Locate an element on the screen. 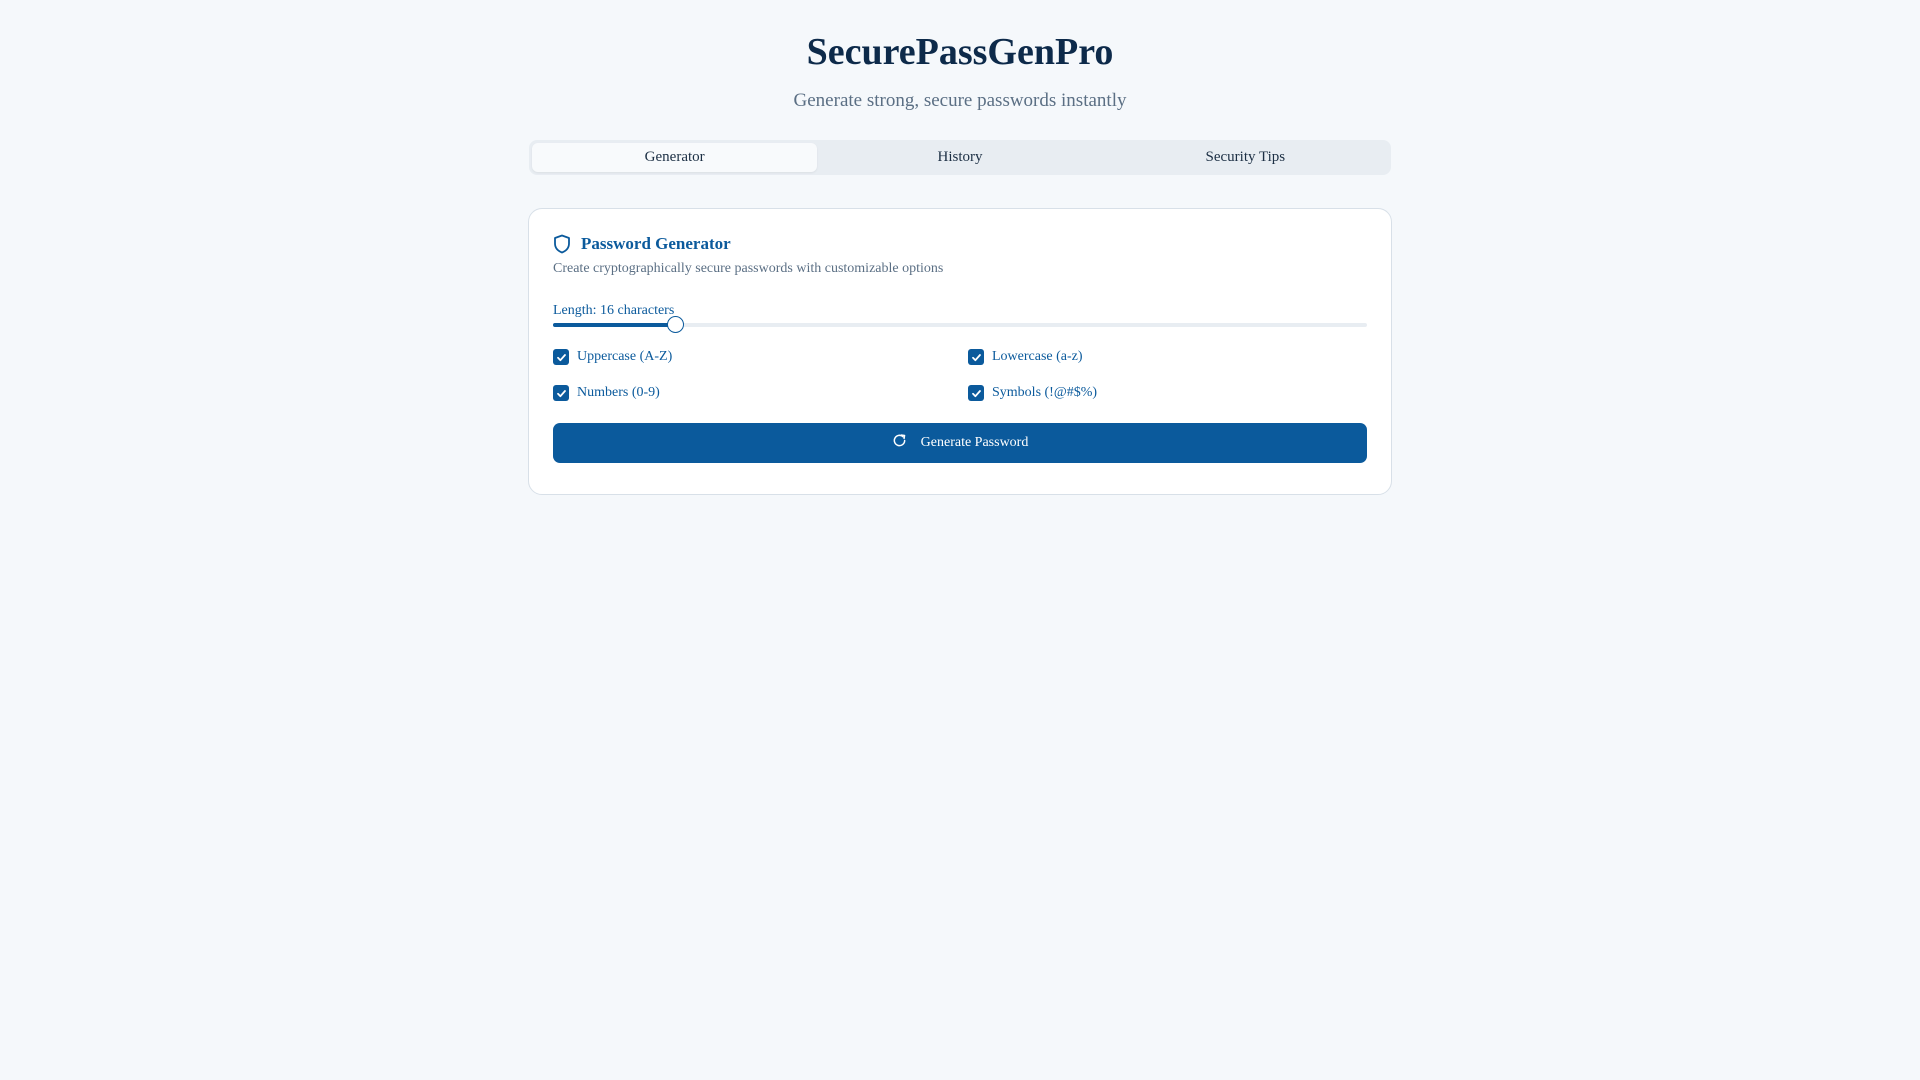  option-lowercase: Lowercase (a-z) is located at coordinates (1167, 357).